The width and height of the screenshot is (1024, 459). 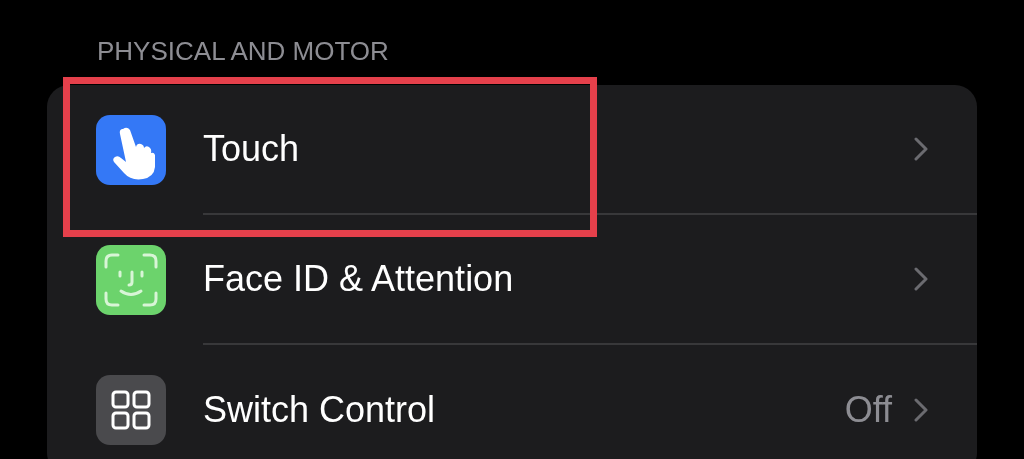 What do you see at coordinates (320, 410) in the screenshot?
I see `row-label: Switch Control` at bounding box center [320, 410].